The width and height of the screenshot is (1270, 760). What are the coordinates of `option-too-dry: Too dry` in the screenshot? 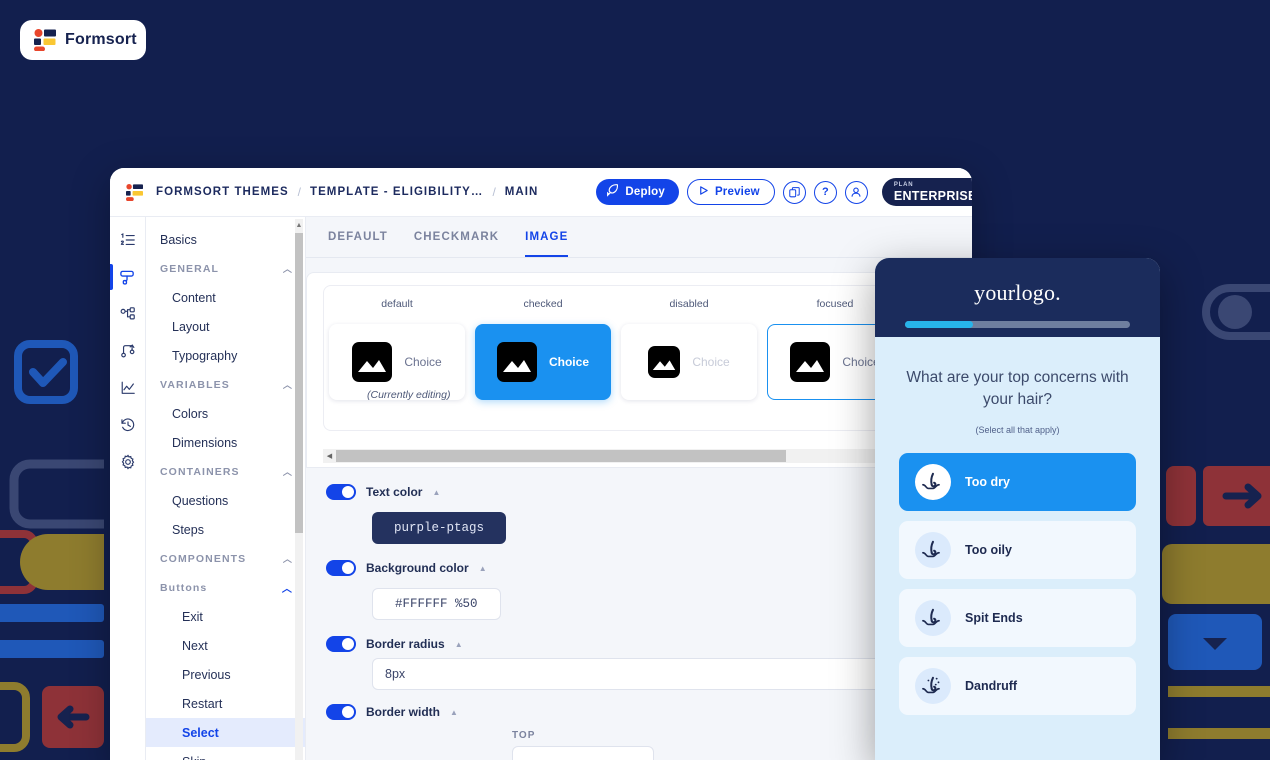 It's located at (1017, 482).